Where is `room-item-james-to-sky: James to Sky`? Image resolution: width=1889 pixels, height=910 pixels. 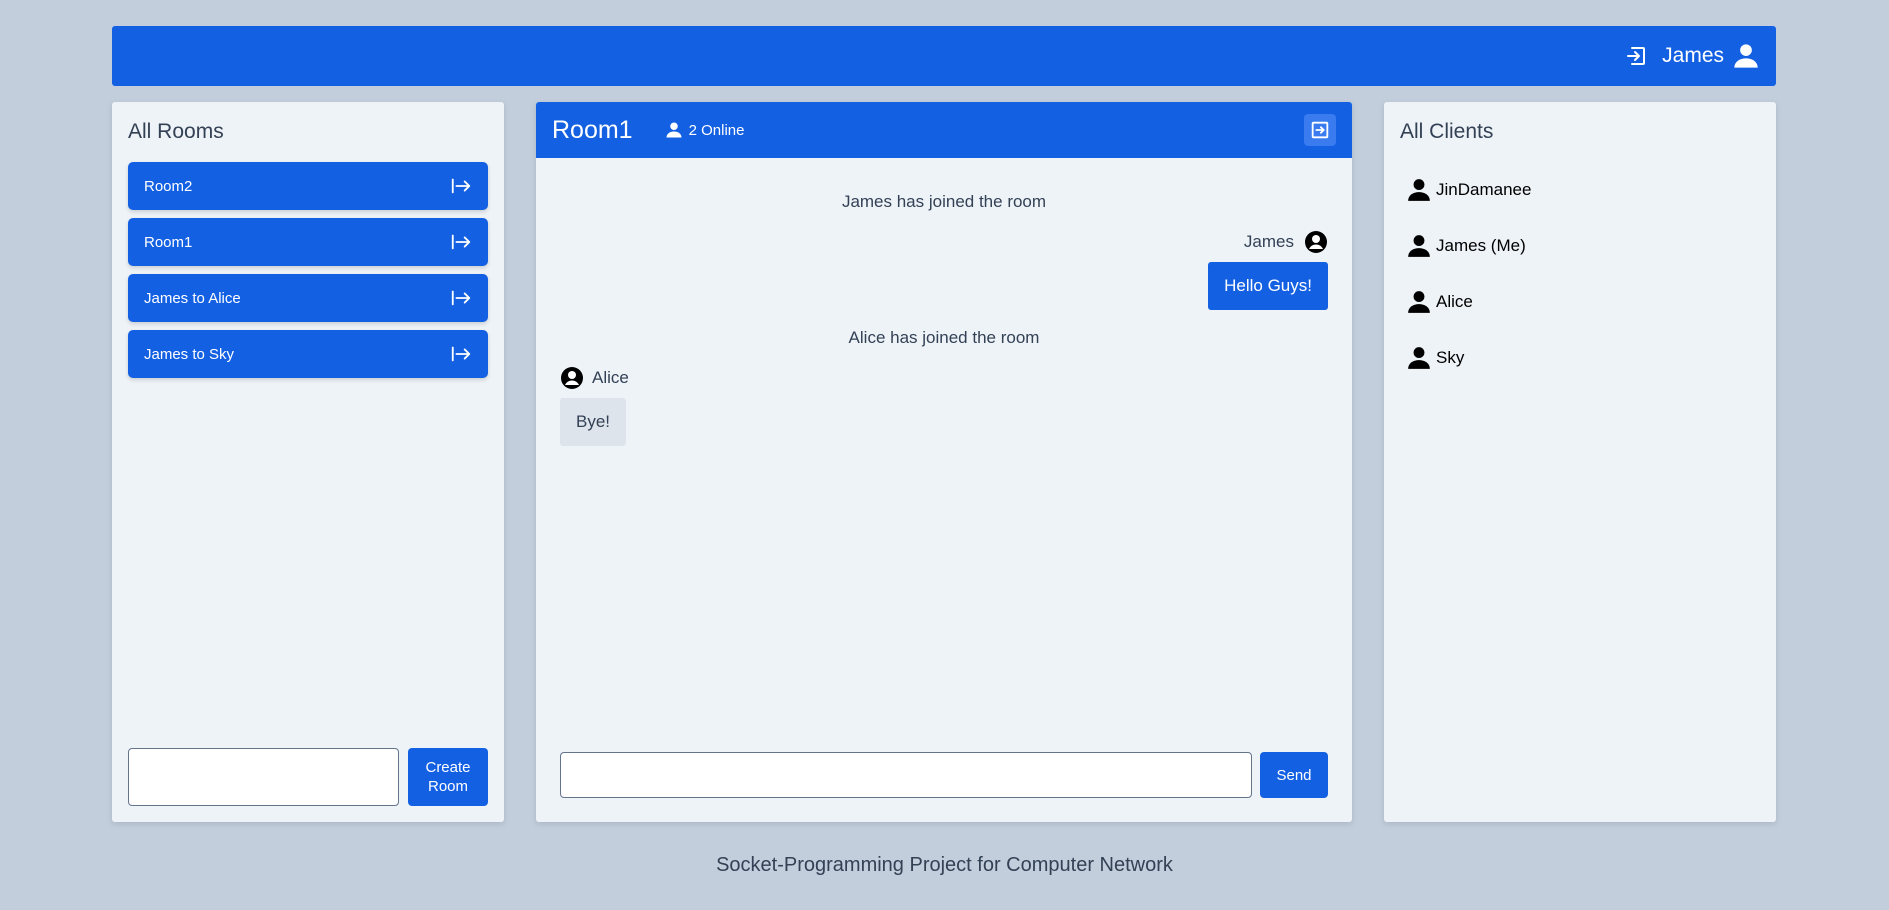 room-item-james-to-sky: James to Sky is located at coordinates (308, 354).